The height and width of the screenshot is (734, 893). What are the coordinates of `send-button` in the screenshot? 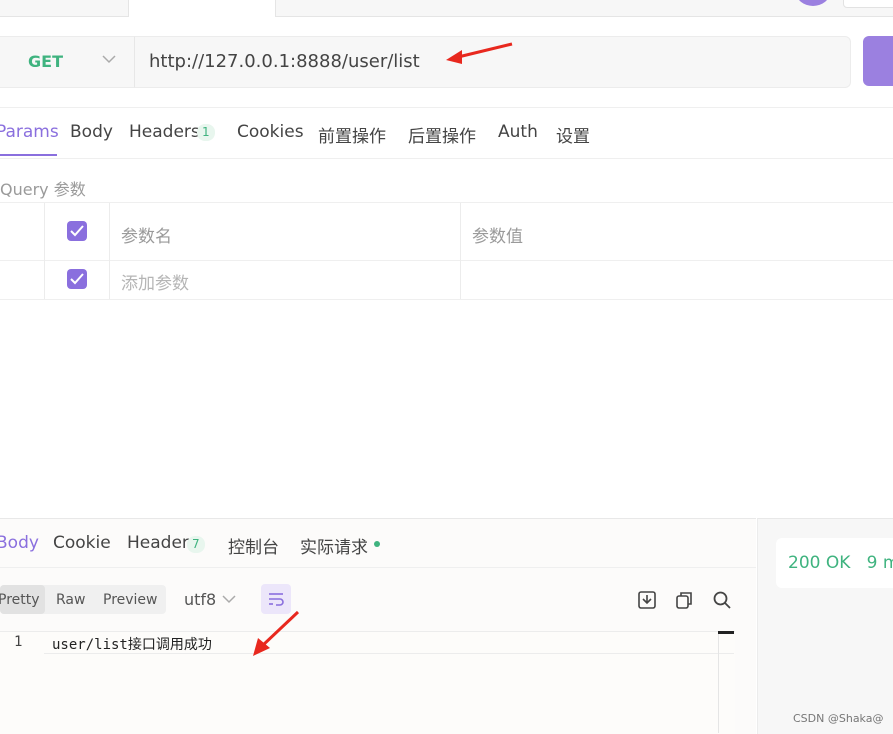 It's located at (878, 61).